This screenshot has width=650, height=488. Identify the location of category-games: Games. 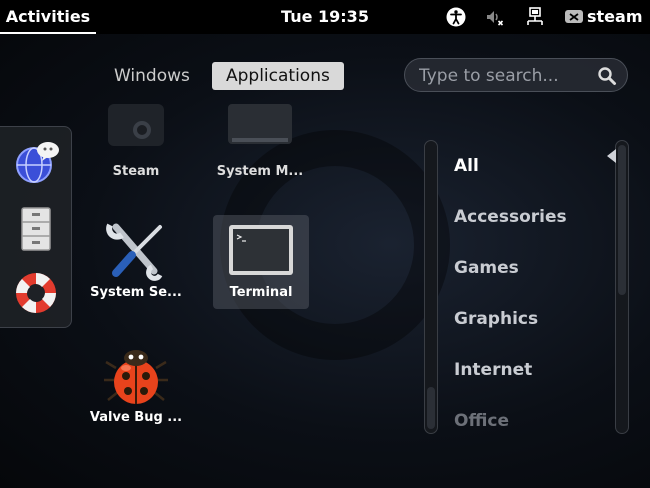
(486, 268).